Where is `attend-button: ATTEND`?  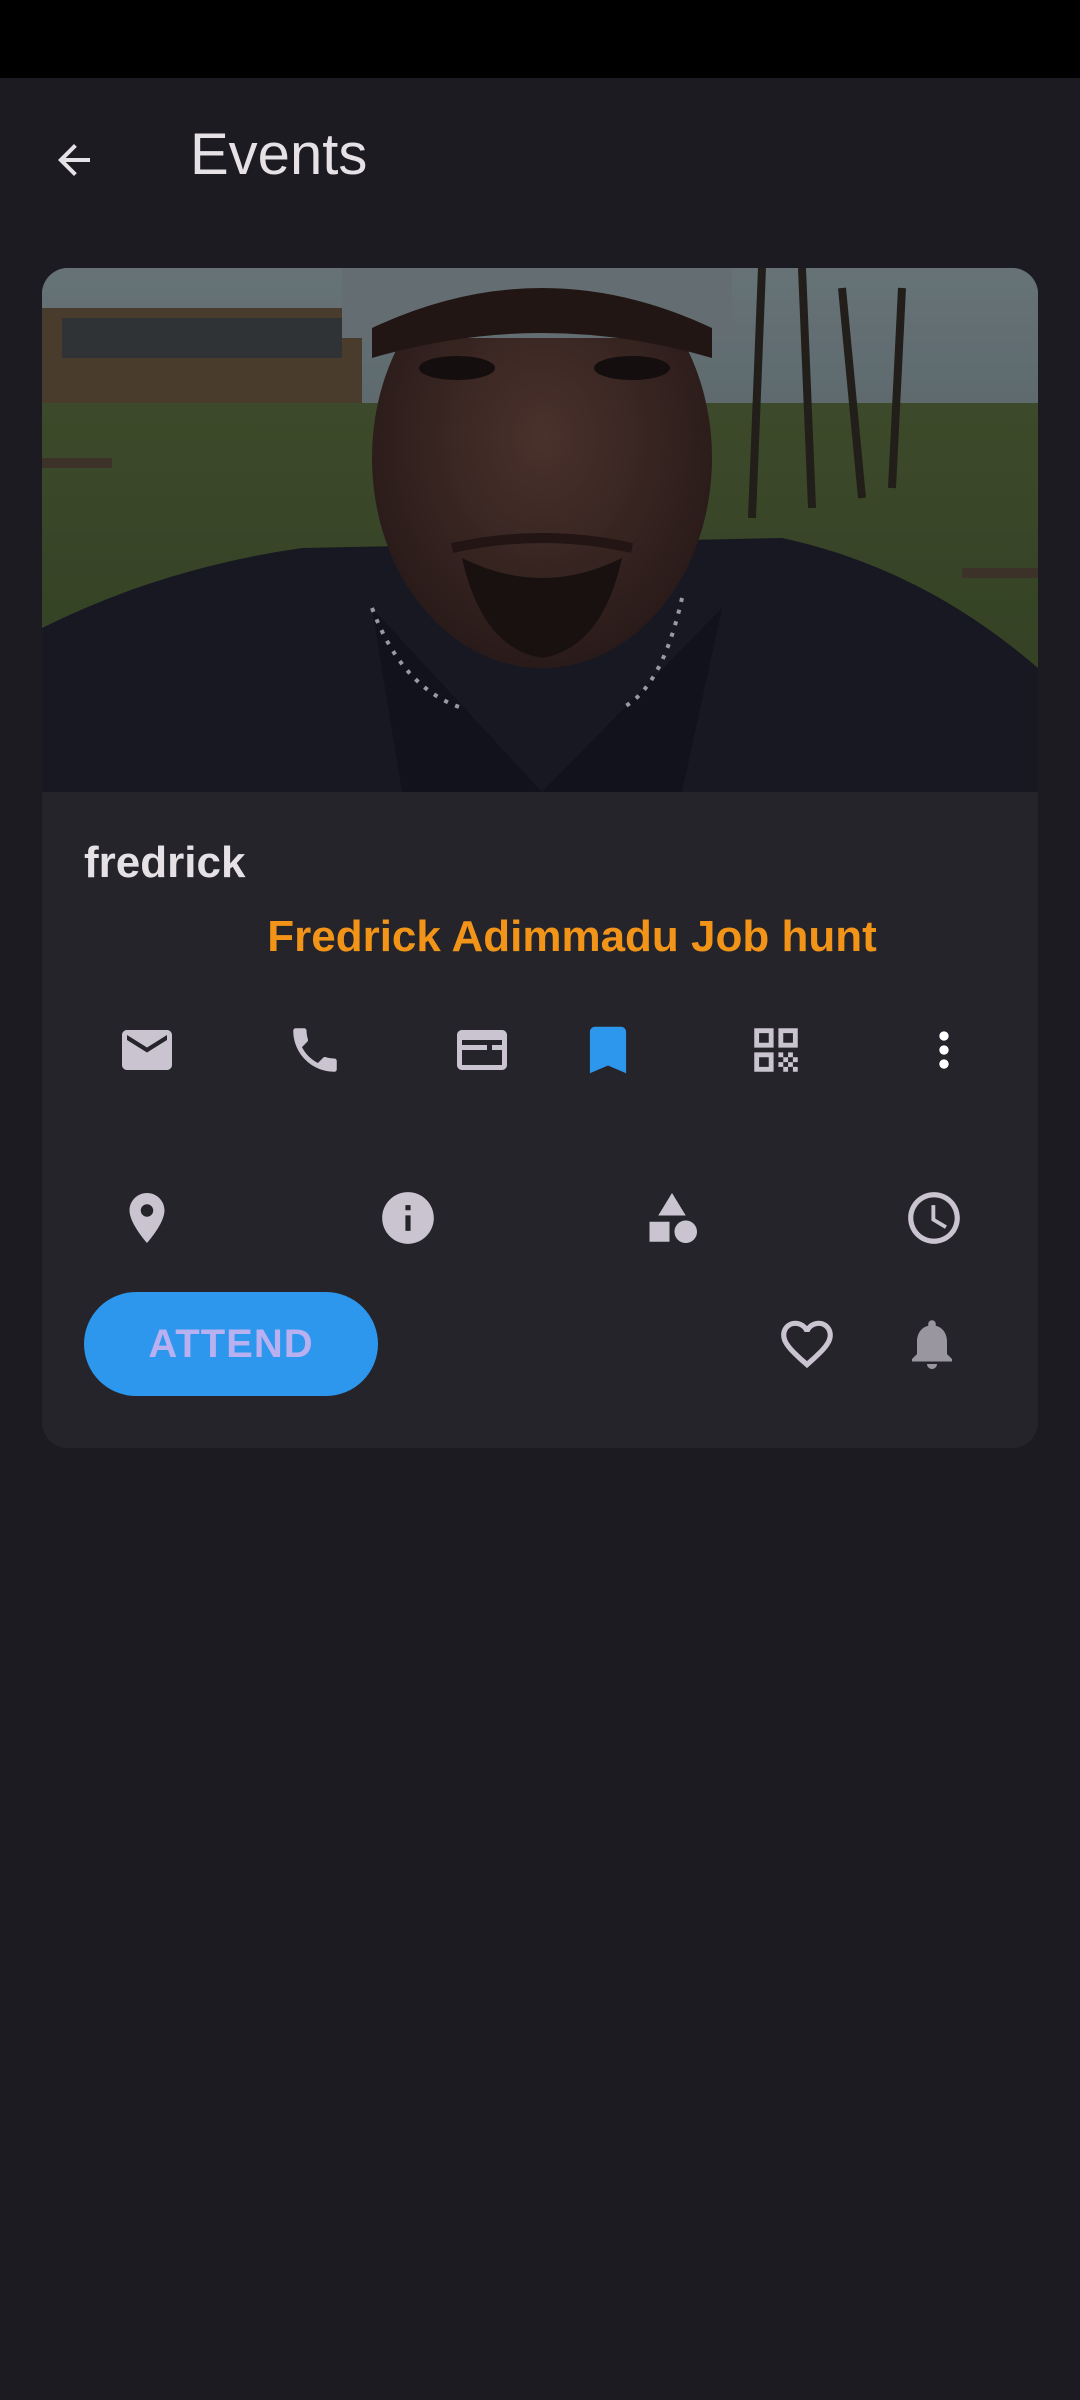
attend-button: ATTEND is located at coordinates (231, 1344).